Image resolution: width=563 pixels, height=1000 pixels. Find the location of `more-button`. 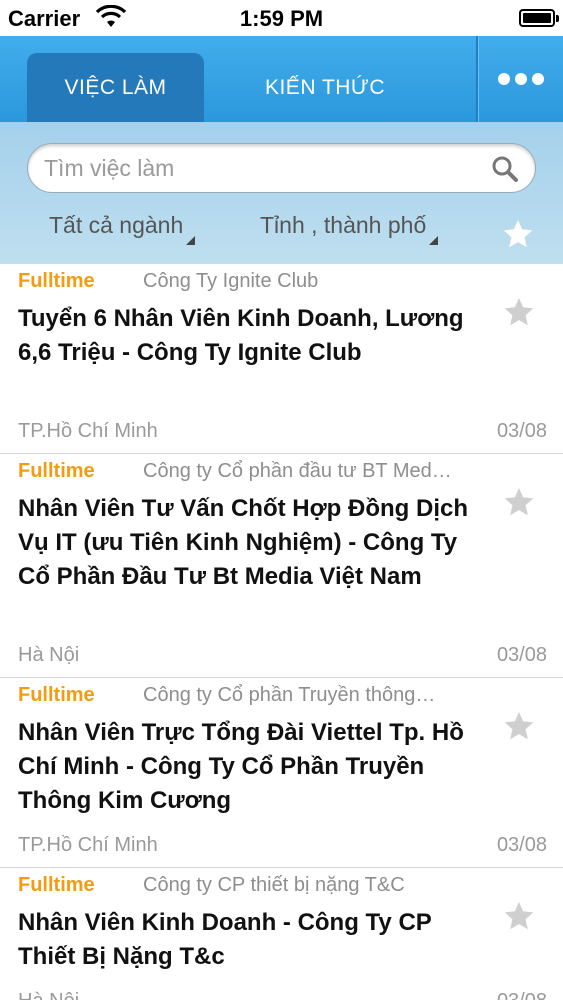

more-button is located at coordinates (520, 79).